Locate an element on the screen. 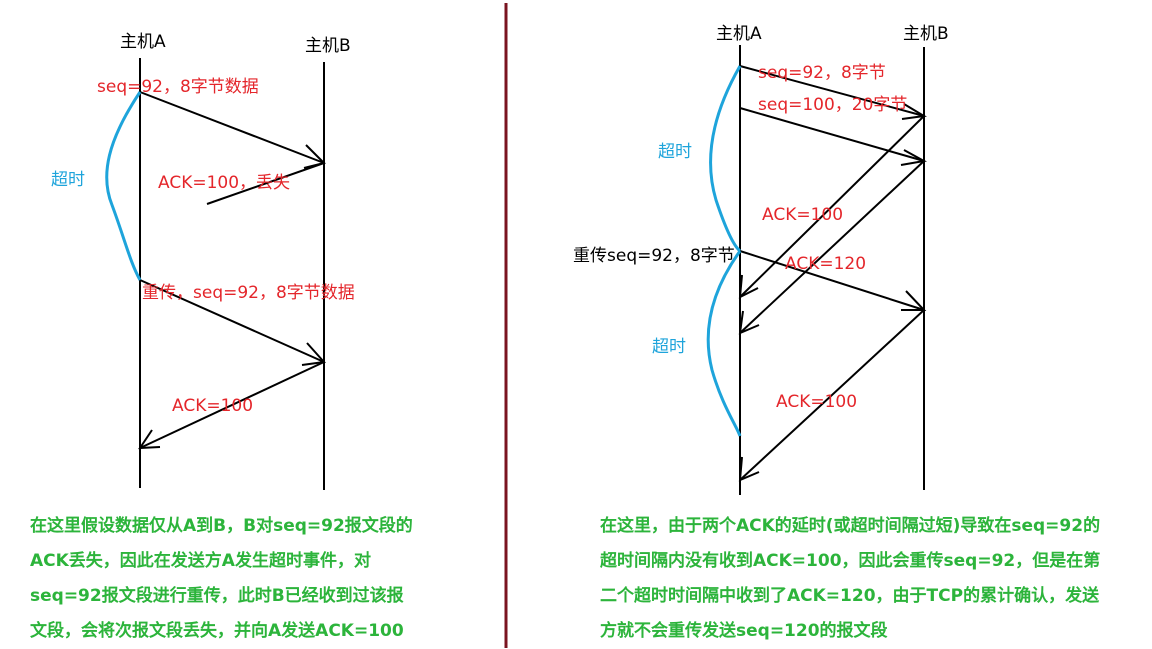 The image size is (1152, 649). right-host-b-label: 主机B is located at coordinates (926, 34).